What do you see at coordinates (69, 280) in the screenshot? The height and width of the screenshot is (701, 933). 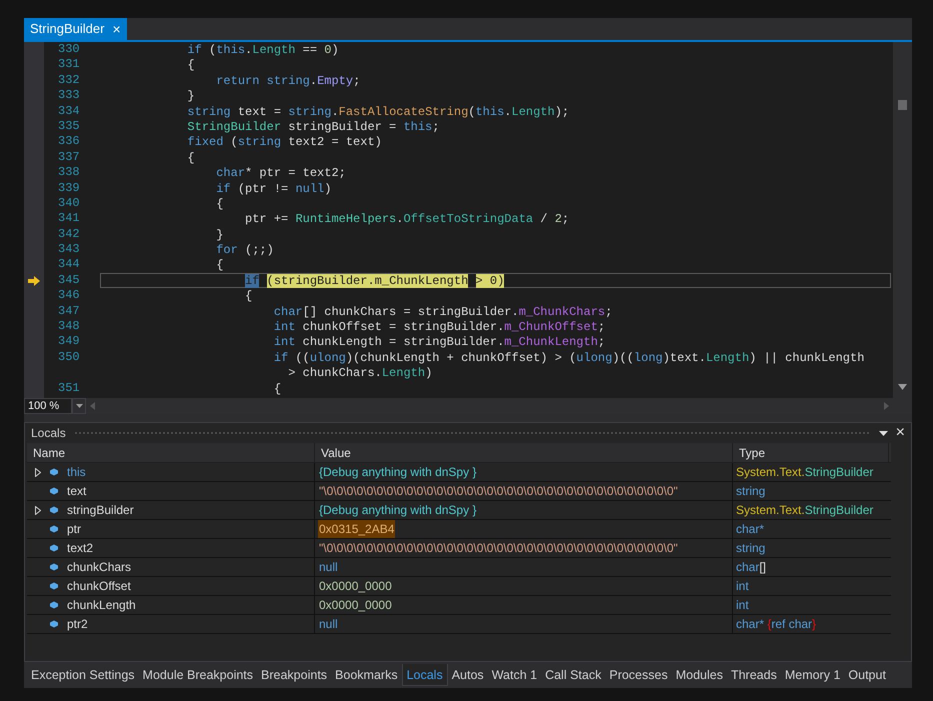 I see `line-number: 345` at bounding box center [69, 280].